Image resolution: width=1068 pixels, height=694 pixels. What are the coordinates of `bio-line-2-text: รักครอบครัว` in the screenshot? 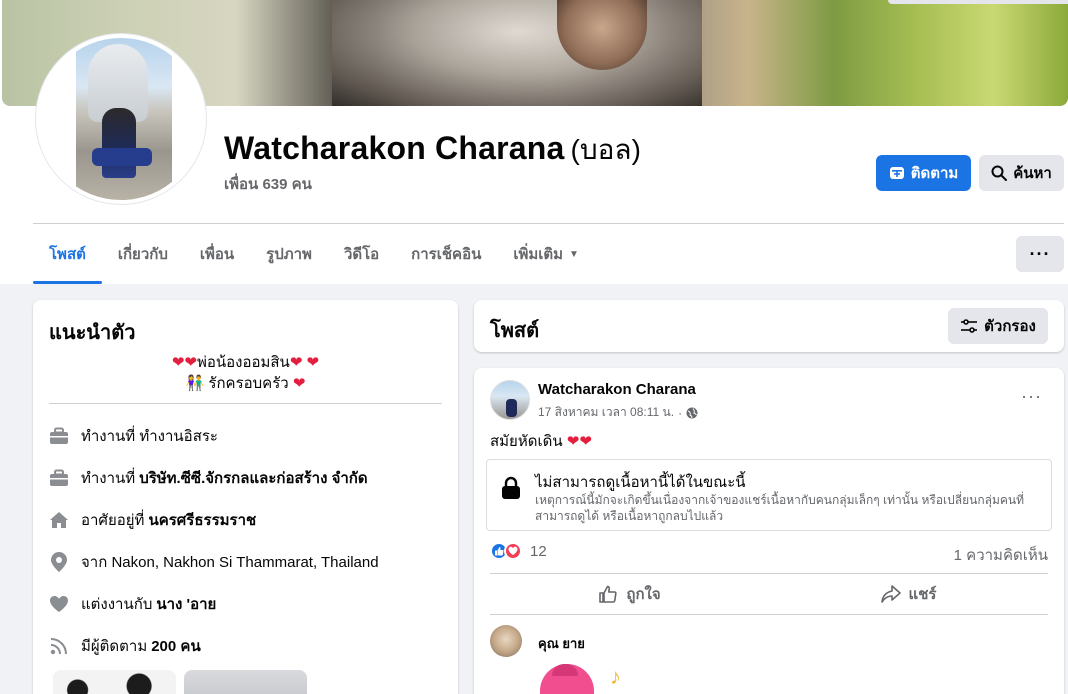 It's located at (248, 383).